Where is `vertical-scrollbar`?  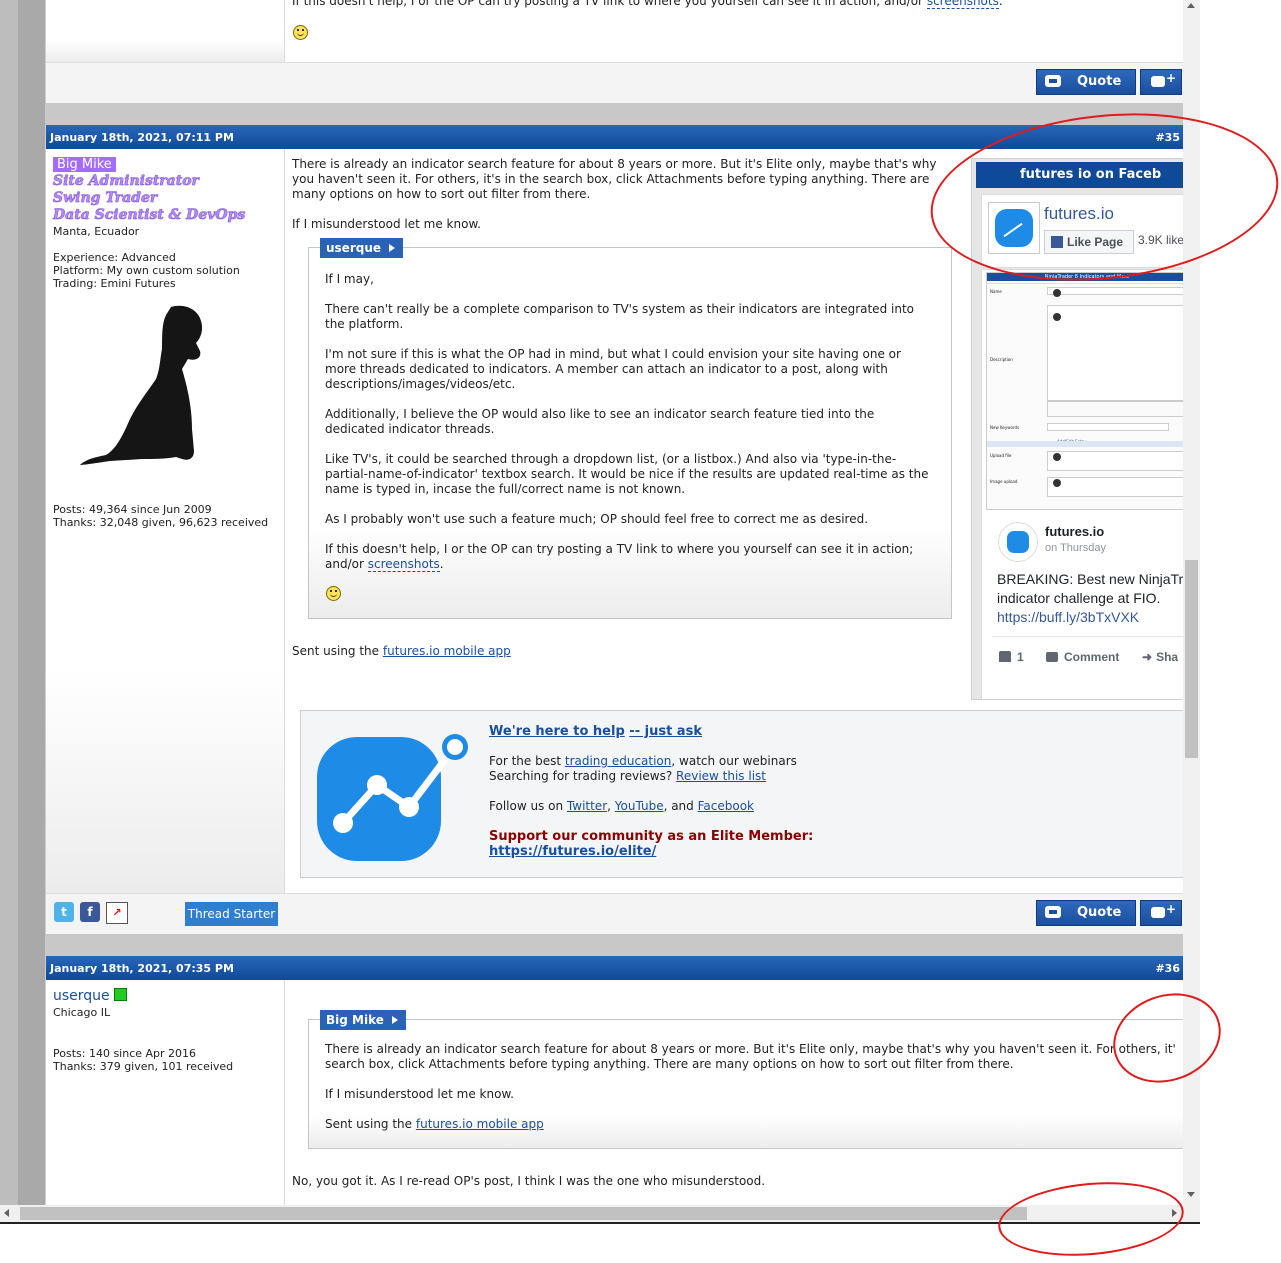 vertical-scrollbar is located at coordinates (1191, 602).